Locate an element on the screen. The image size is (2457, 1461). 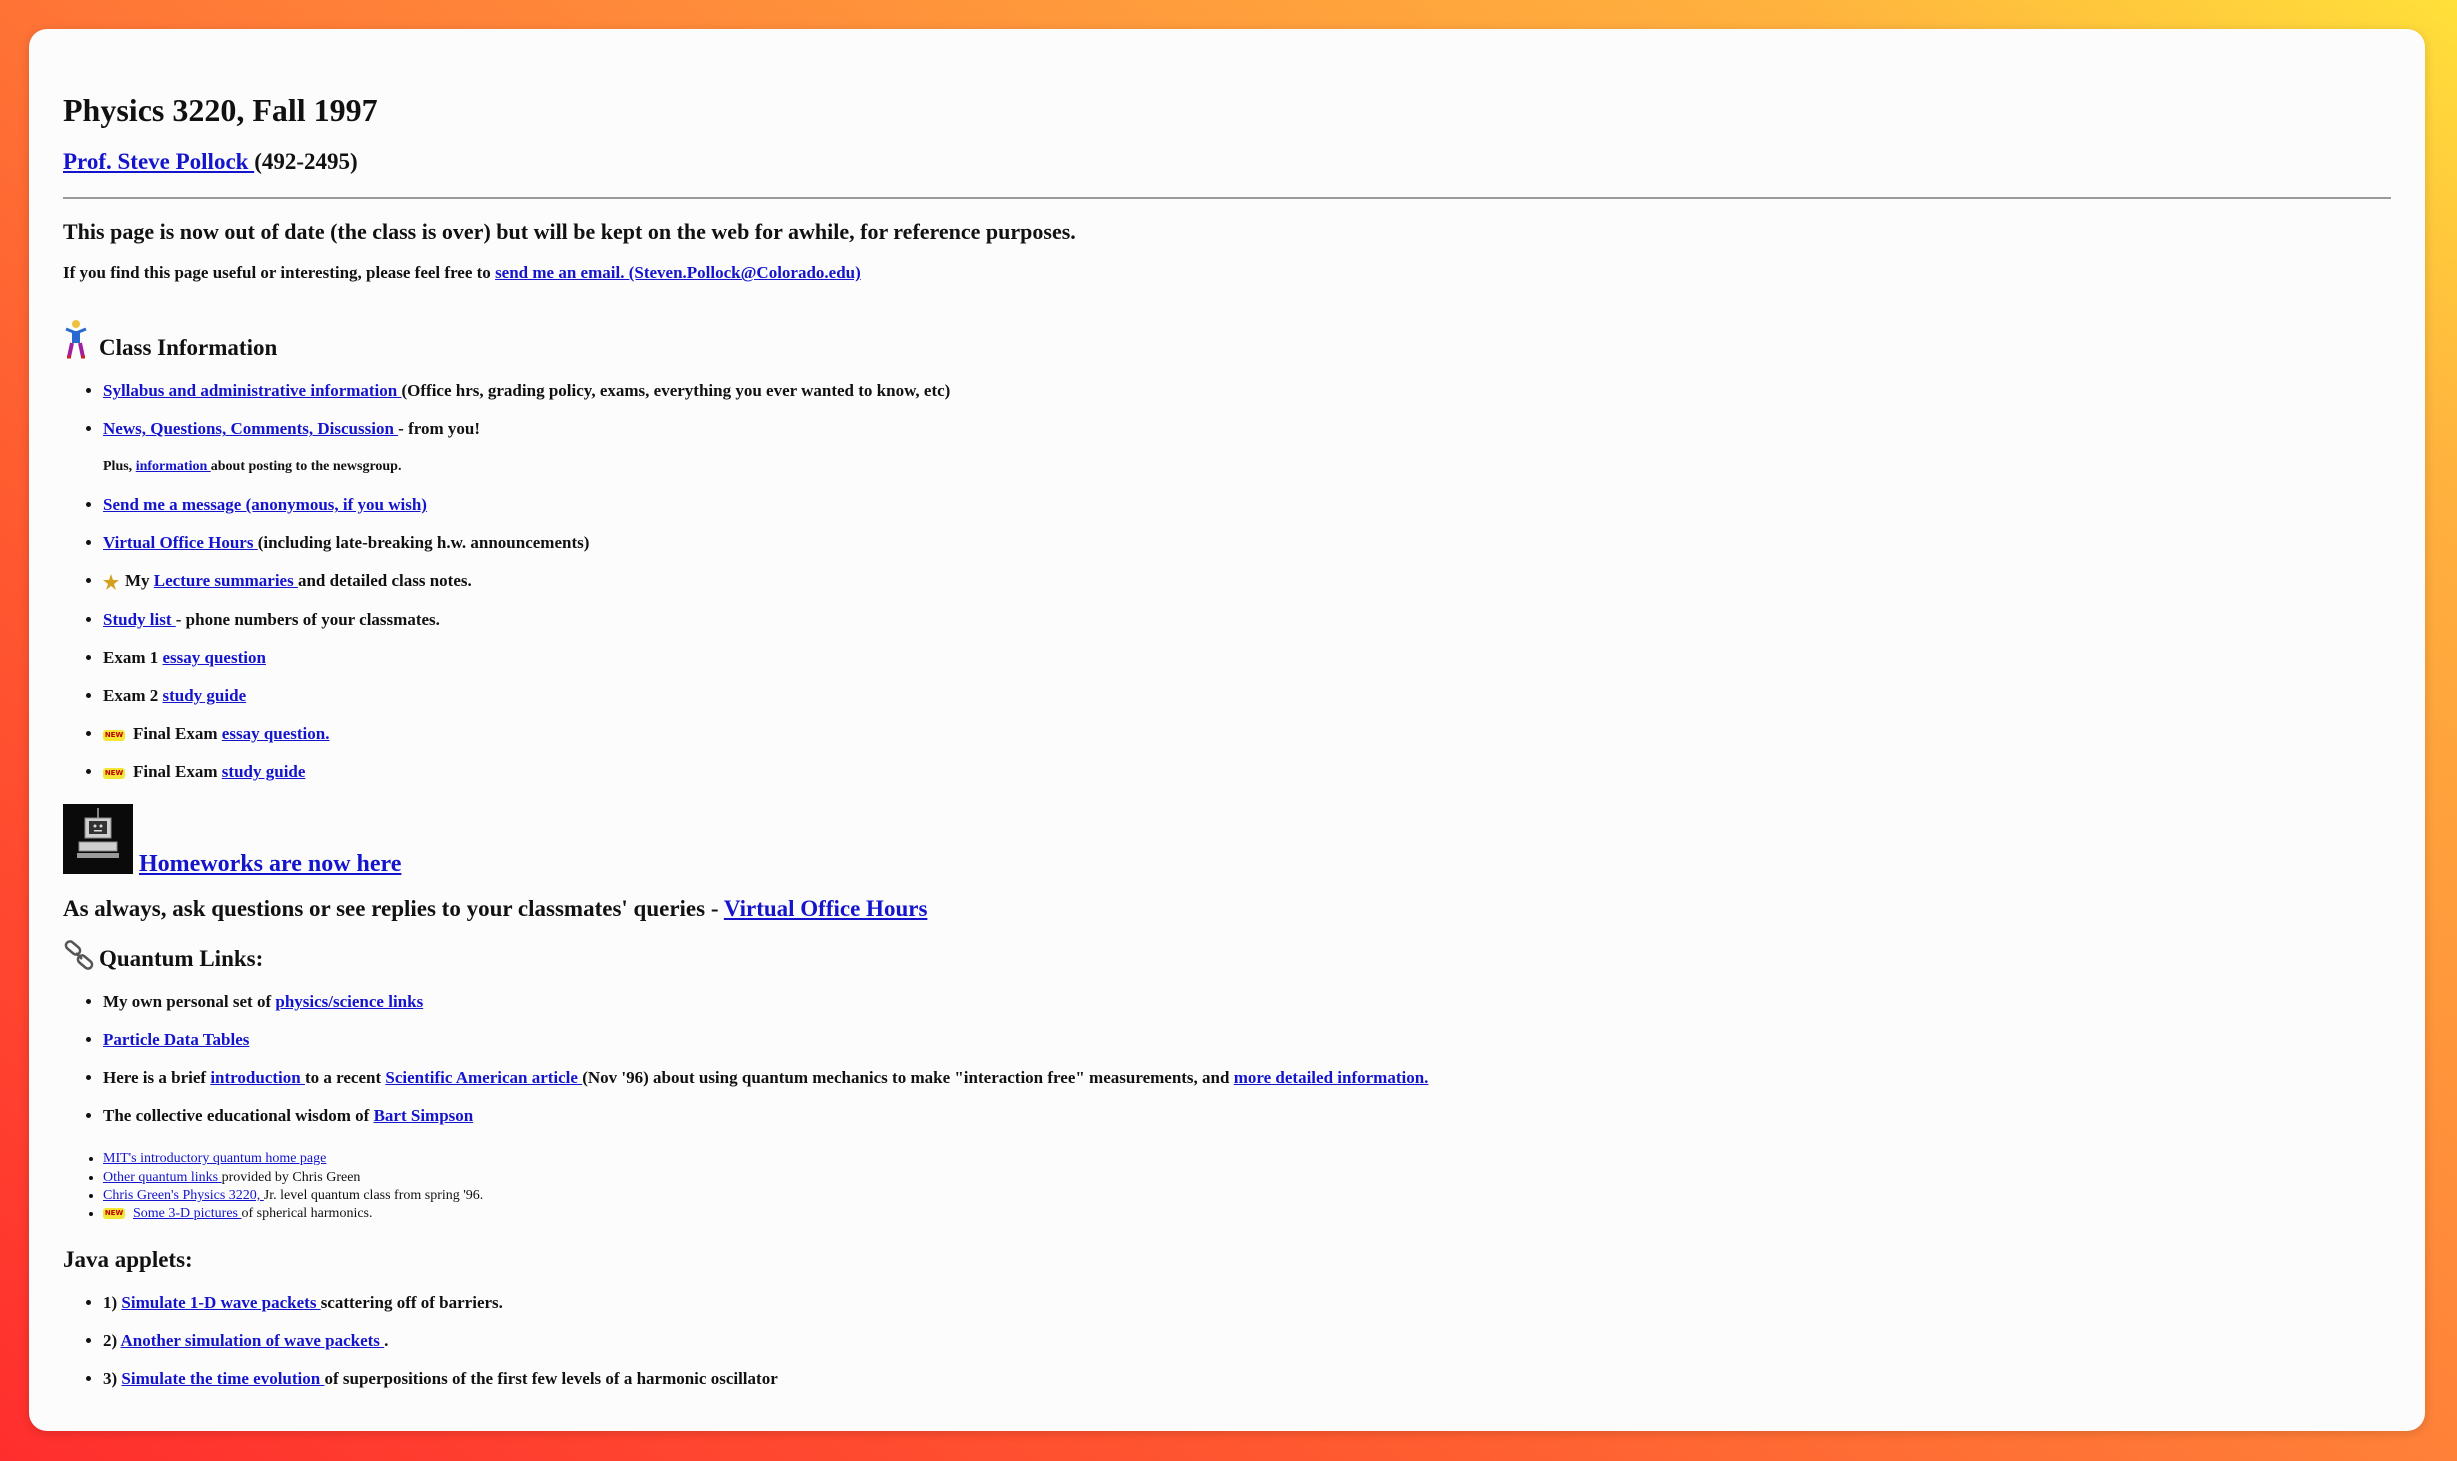
page-title: Physics 3220, Fall 1997 is located at coordinates (220, 110).